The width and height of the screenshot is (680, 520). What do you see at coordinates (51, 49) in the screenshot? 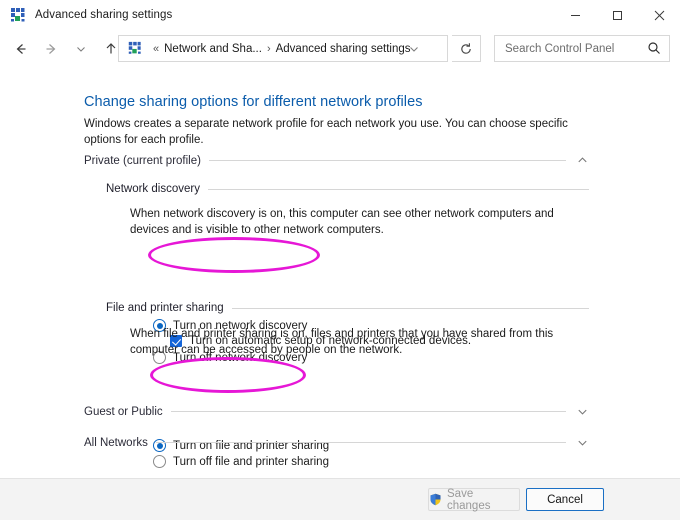
I see `forward-button` at bounding box center [51, 49].